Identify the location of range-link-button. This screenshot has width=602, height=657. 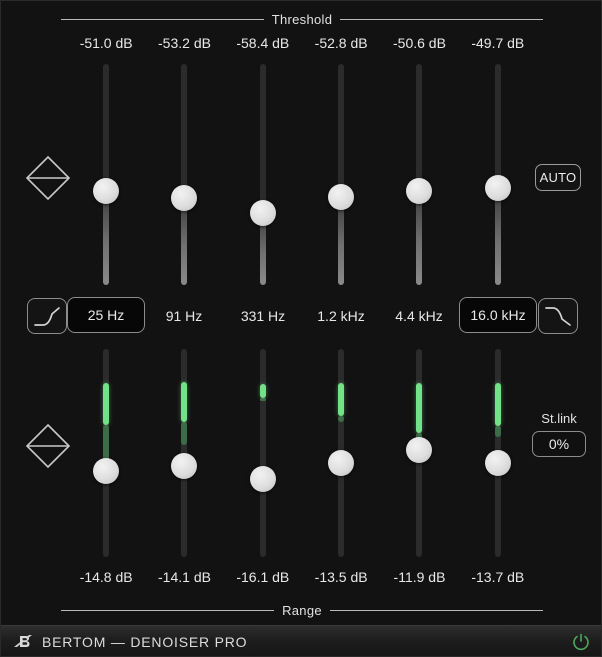
(48, 446).